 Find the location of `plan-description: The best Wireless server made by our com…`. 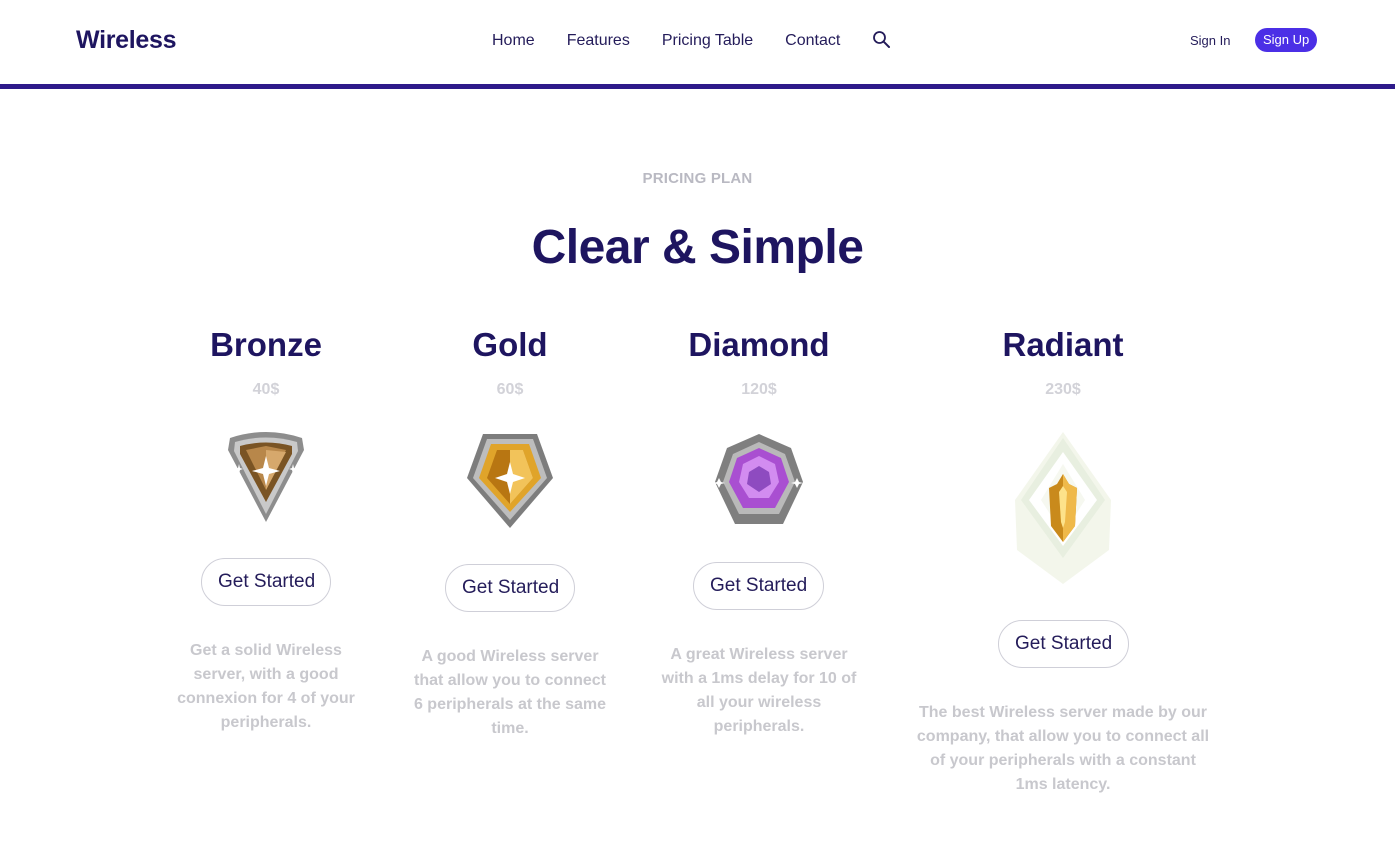

plan-description: The best Wireless server made by our com… is located at coordinates (1063, 748).